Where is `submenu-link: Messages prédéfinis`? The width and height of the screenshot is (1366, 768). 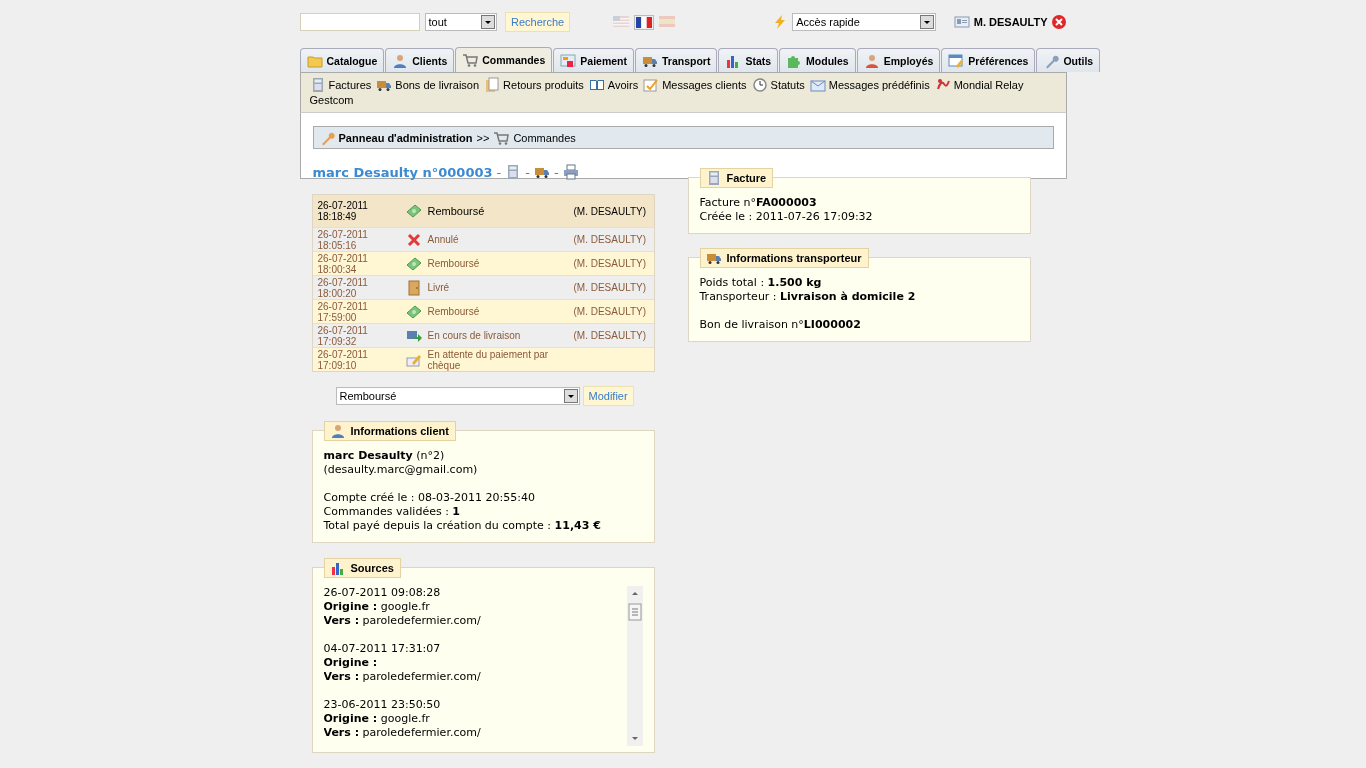
submenu-link: Messages prédéfinis is located at coordinates (869, 85).